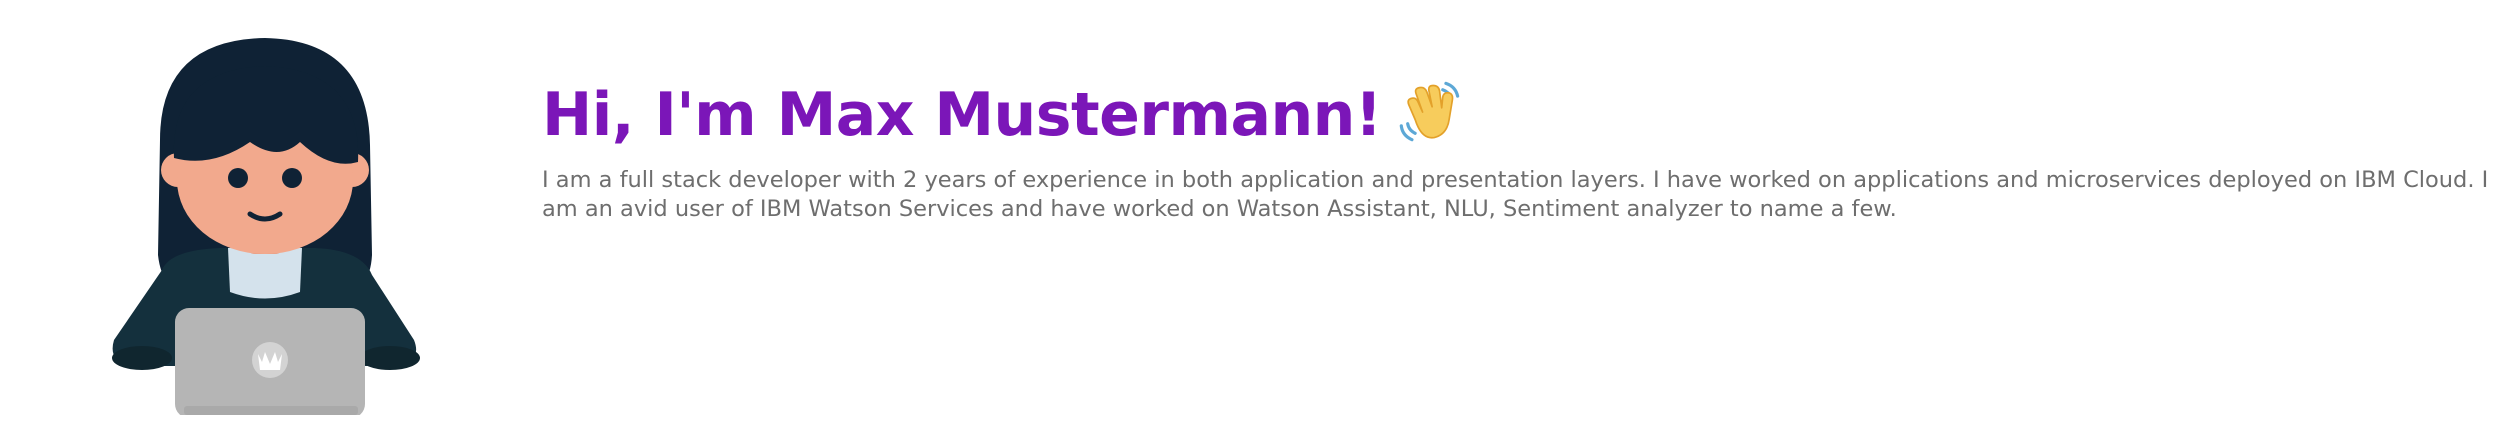 The image size is (2500, 446). What do you see at coordinates (962, 115) in the screenshot?
I see `greeting-text: Hi, I'm Max Mustermann!` at bounding box center [962, 115].